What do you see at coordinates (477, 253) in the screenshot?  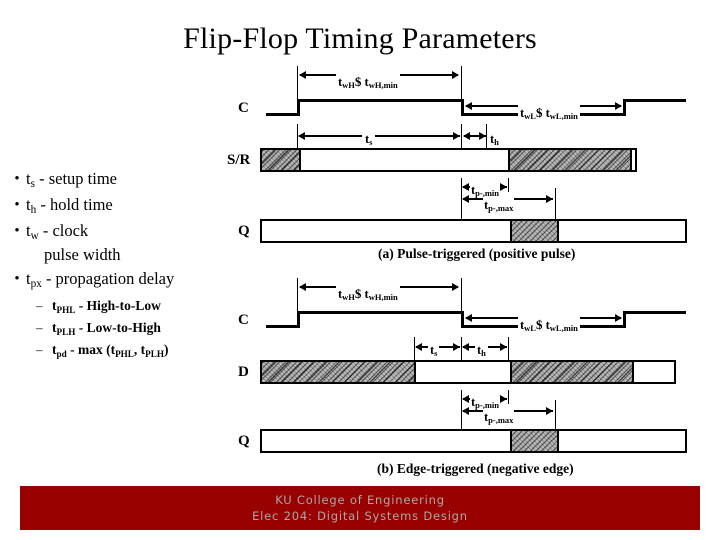 I see `diagram-caption-a: (a) Pulse-triggered (positive pulse)` at bounding box center [477, 253].